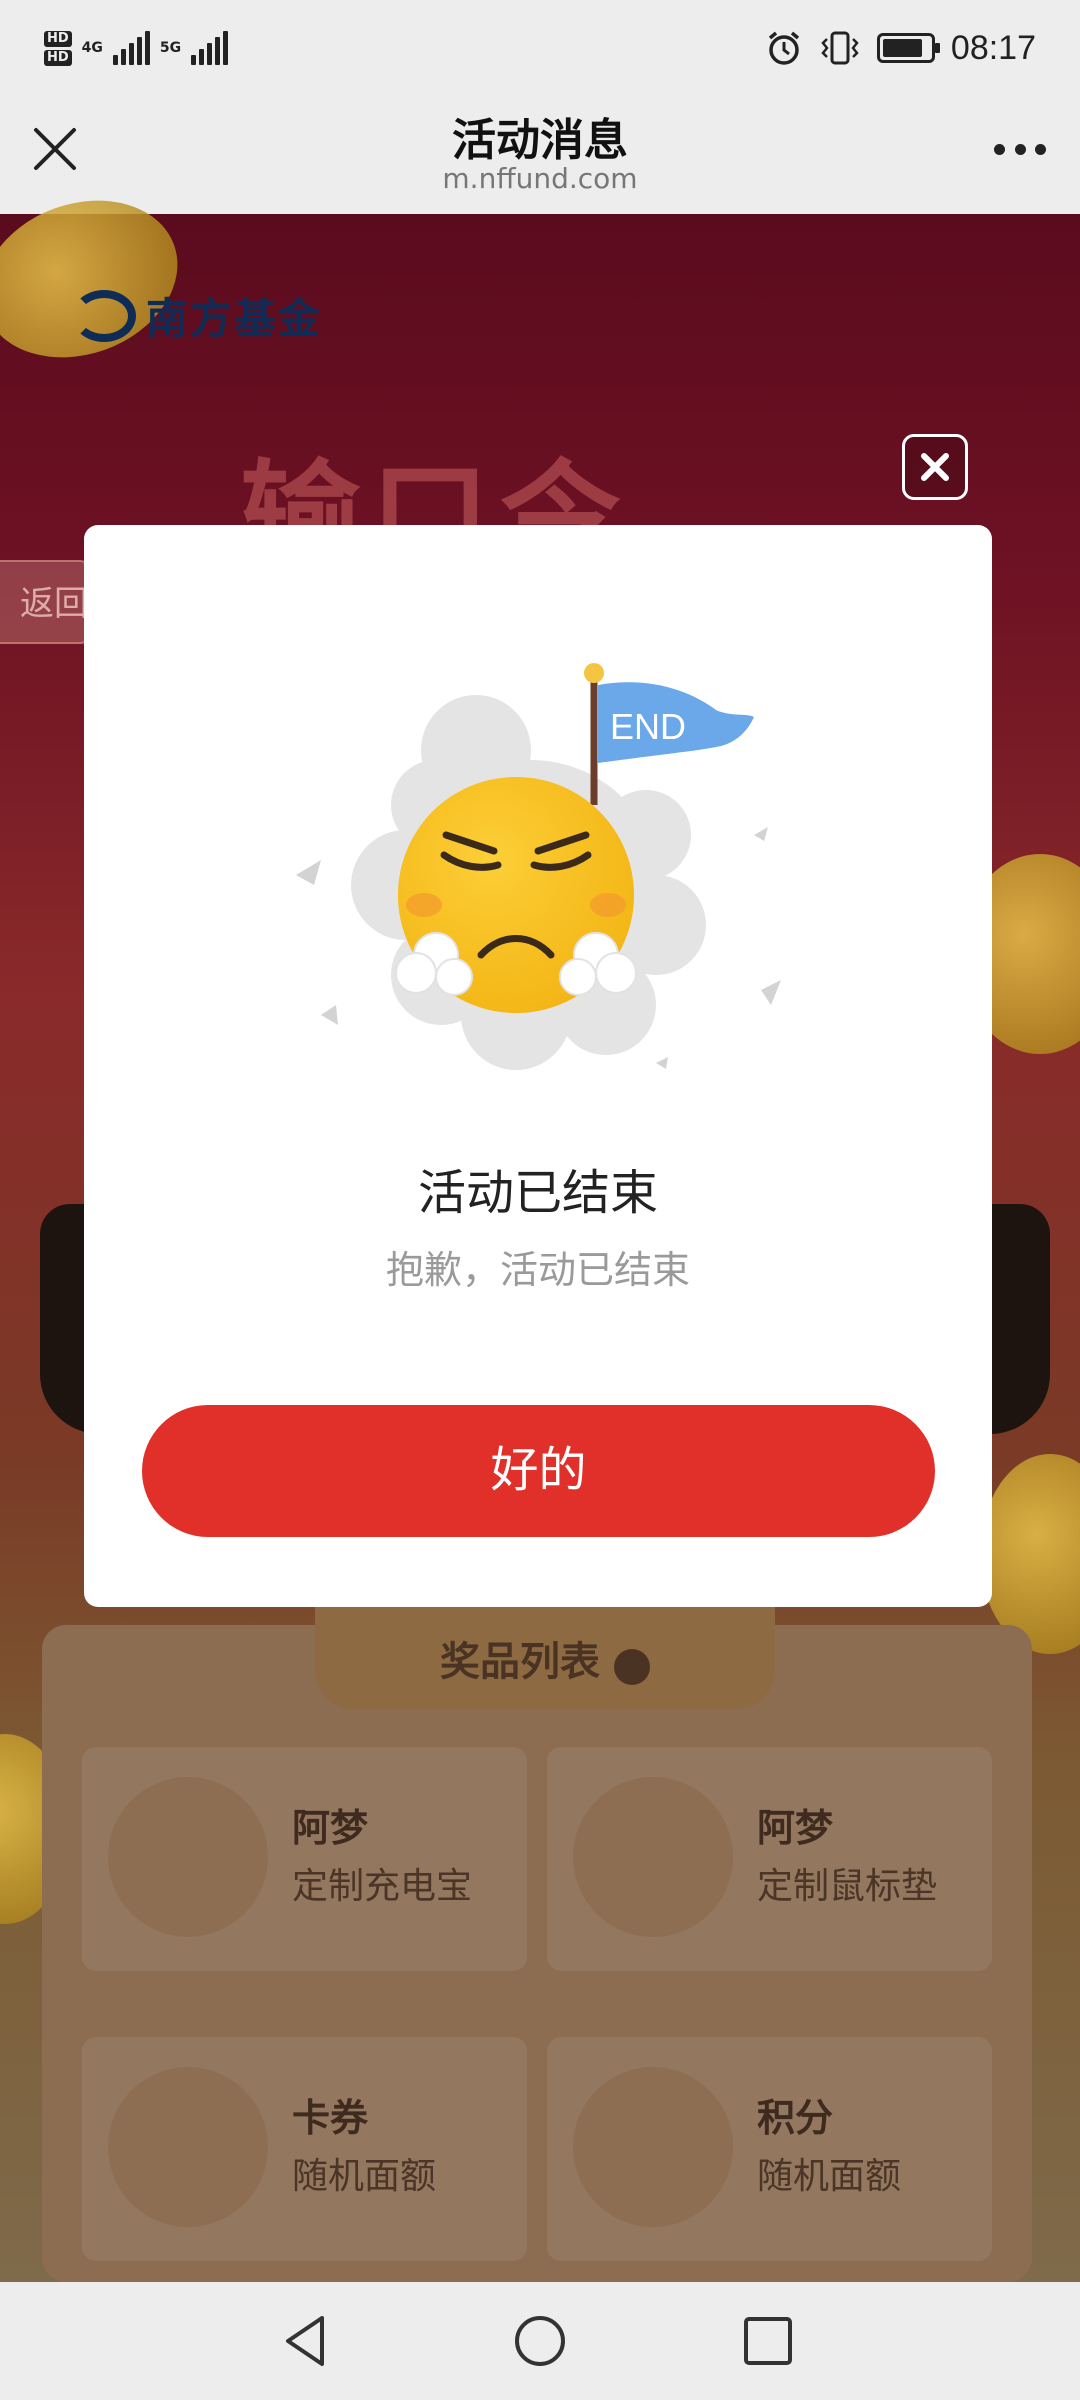 The height and width of the screenshot is (2400, 1080). I want to click on battery-icon, so click(908, 48).